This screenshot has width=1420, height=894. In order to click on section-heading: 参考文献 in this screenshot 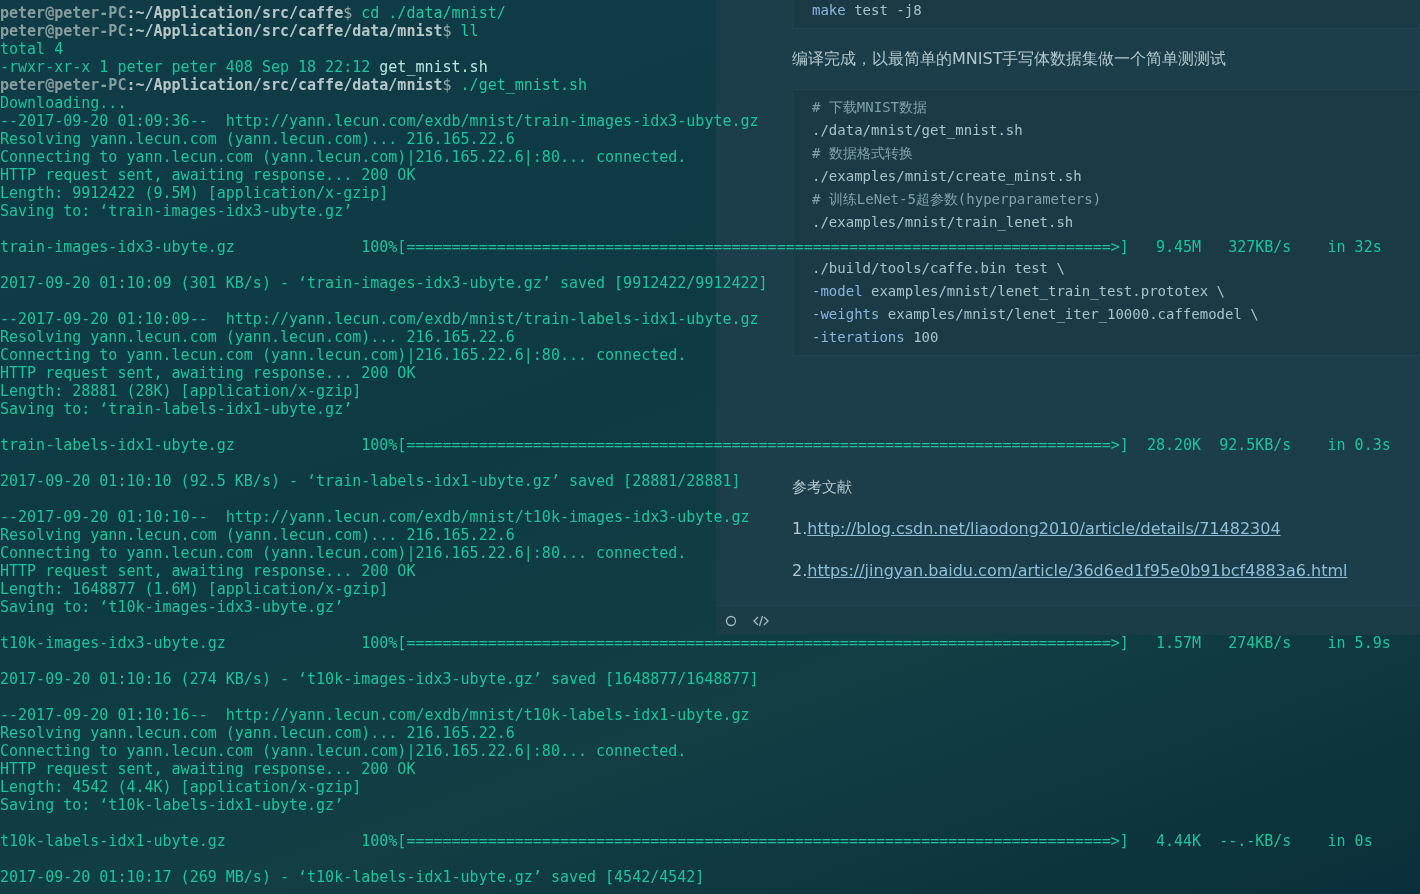, I will do `click(822, 487)`.